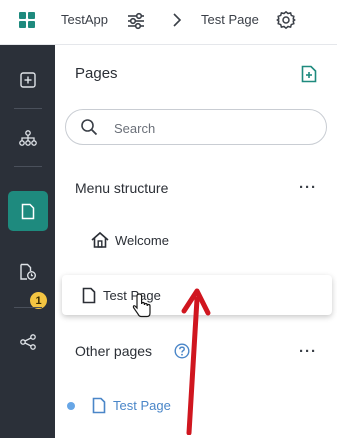 This screenshot has height=438, width=337. Describe the element at coordinates (27, 241) in the screenshot. I see `left-rail: 1` at that location.